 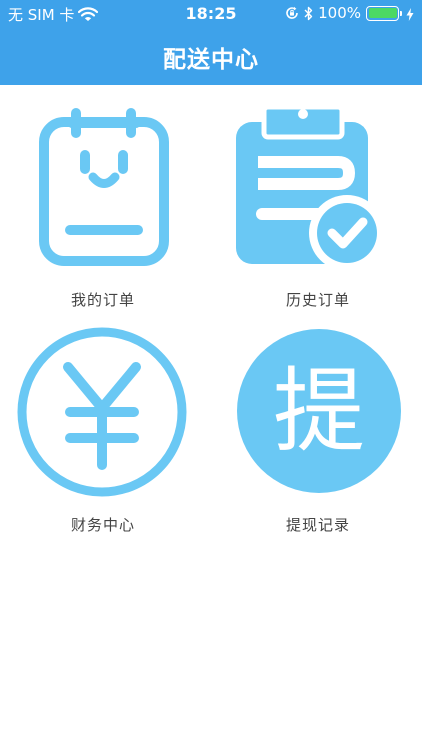 What do you see at coordinates (319, 411) in the screenshot?
I see `withdraw-icon-glyph: 提` at bounding box center [319, 411].